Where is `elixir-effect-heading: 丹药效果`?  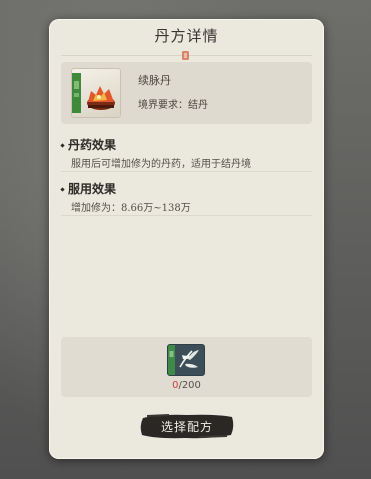
elixir-effect-heading: 丹药效果 is located at coordinates (88, 144).